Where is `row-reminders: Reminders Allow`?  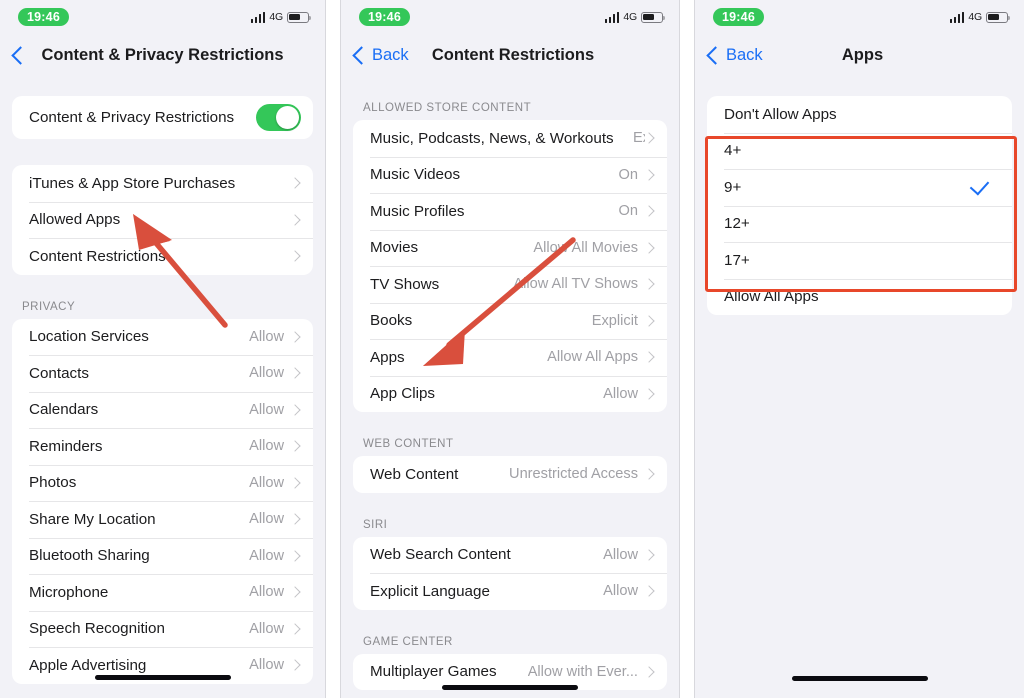 row-reminders: Reminders Allow is located at coordinates (162, 446).